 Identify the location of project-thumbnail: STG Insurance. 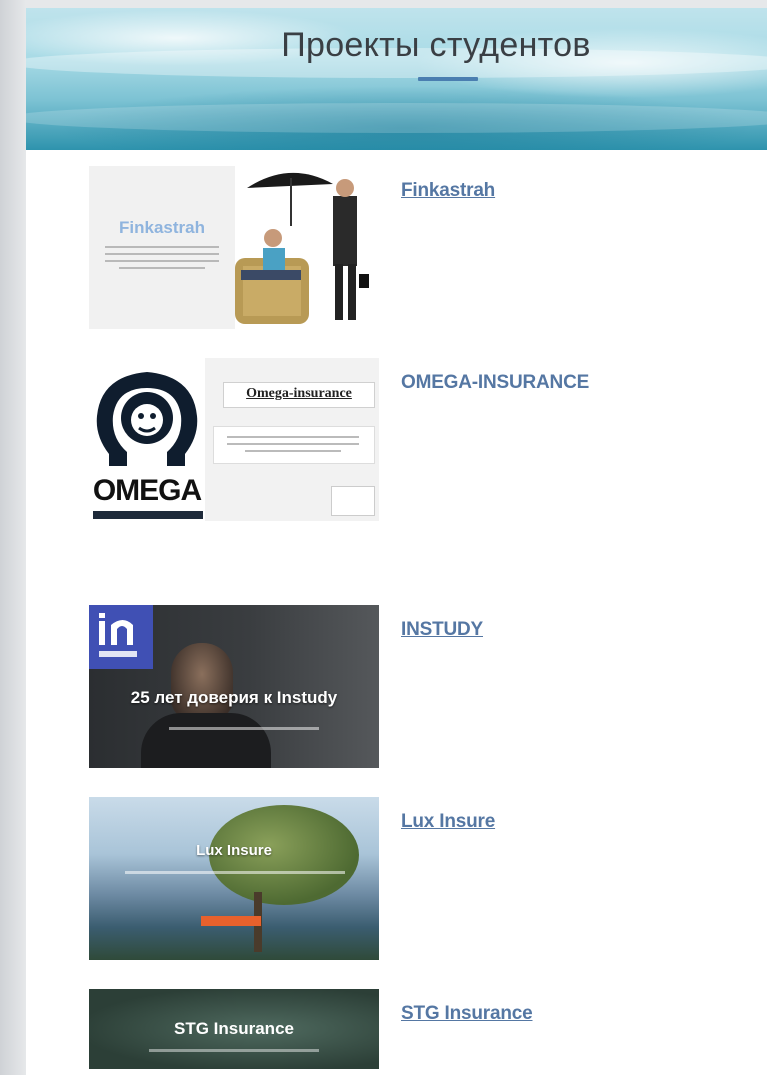
(234, 1029).